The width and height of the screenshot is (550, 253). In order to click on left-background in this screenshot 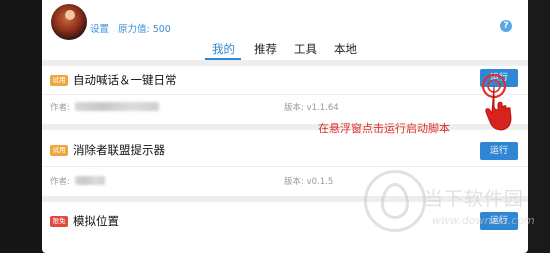, I will do `click(21, 126)`.